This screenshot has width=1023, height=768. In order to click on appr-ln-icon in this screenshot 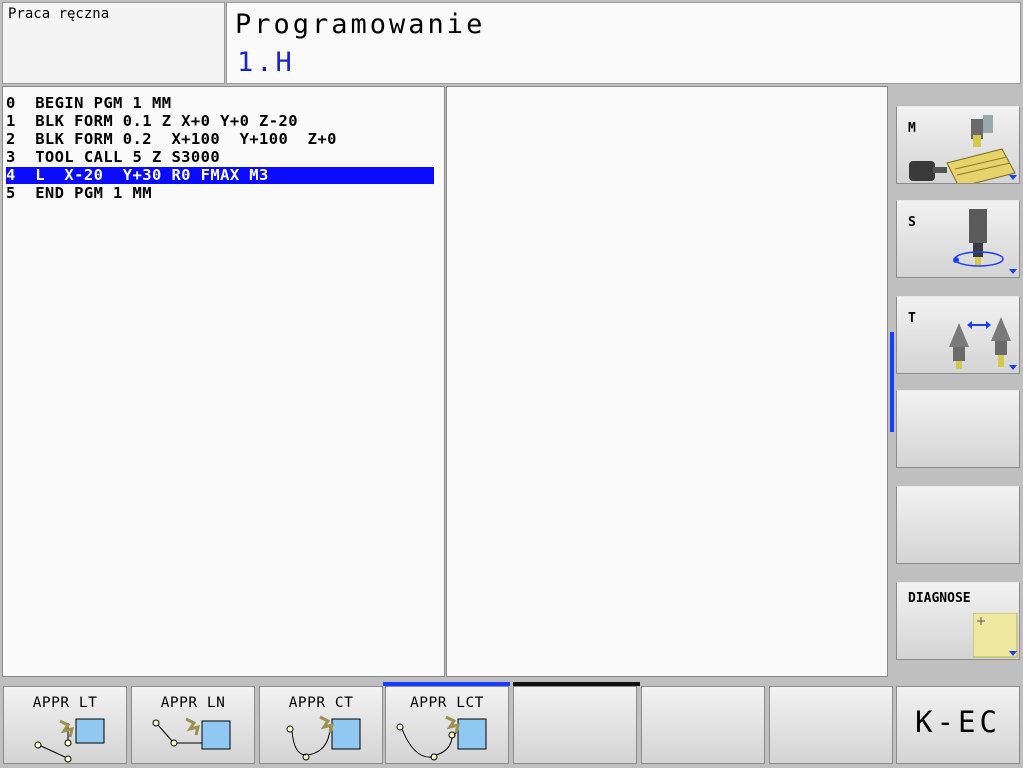, I will do `click(191, 733)`.